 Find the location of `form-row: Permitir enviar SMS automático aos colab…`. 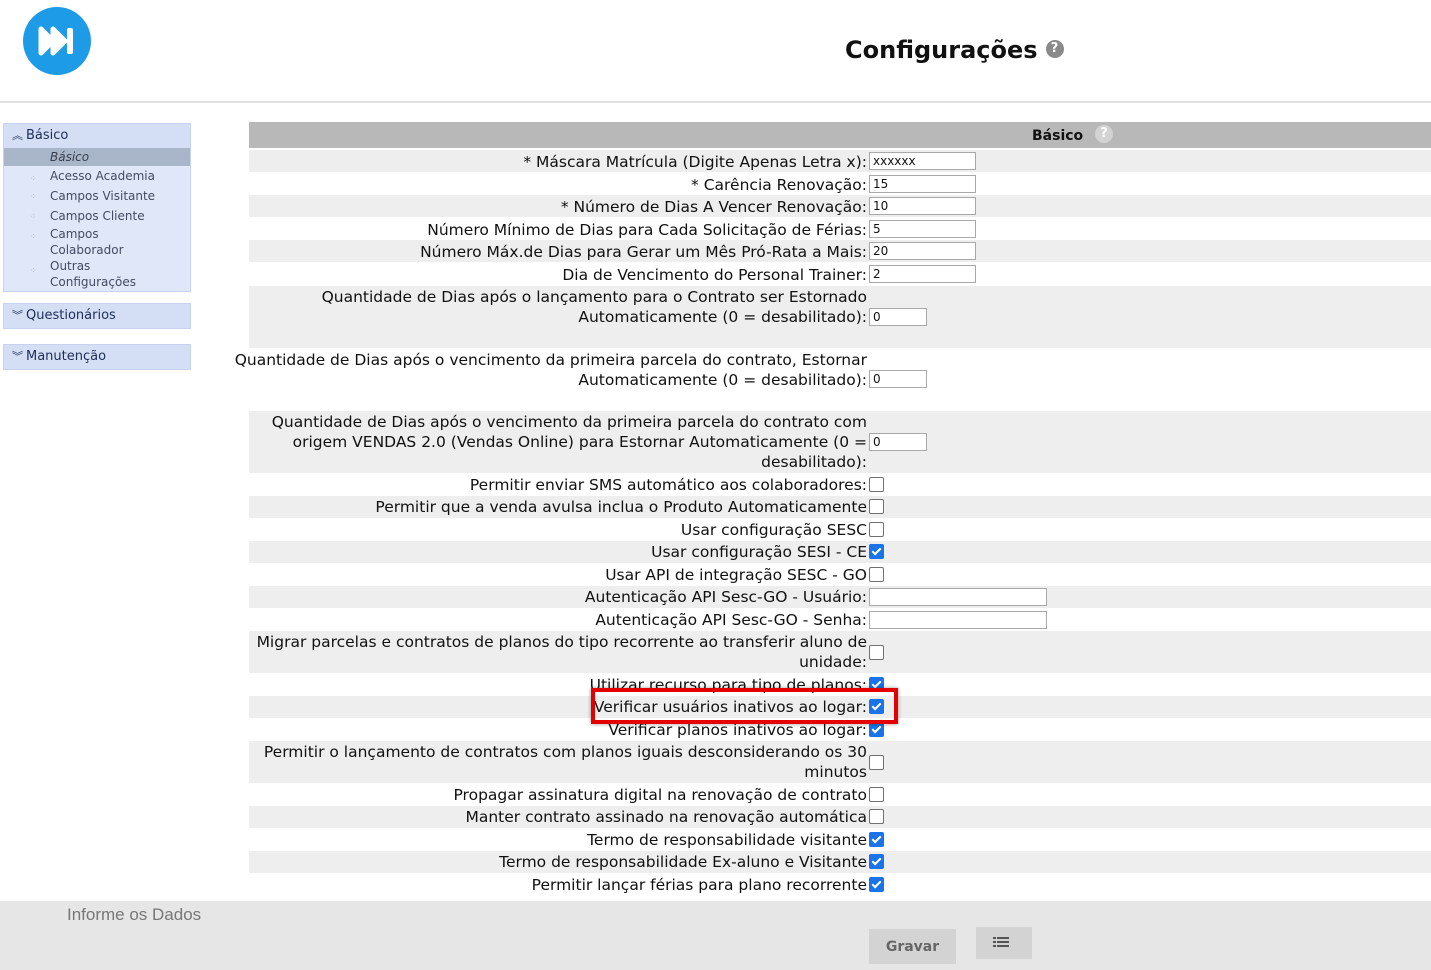

form-row: Permitir enviar SMS automático aos colab… is located at coordinates (840, 485).